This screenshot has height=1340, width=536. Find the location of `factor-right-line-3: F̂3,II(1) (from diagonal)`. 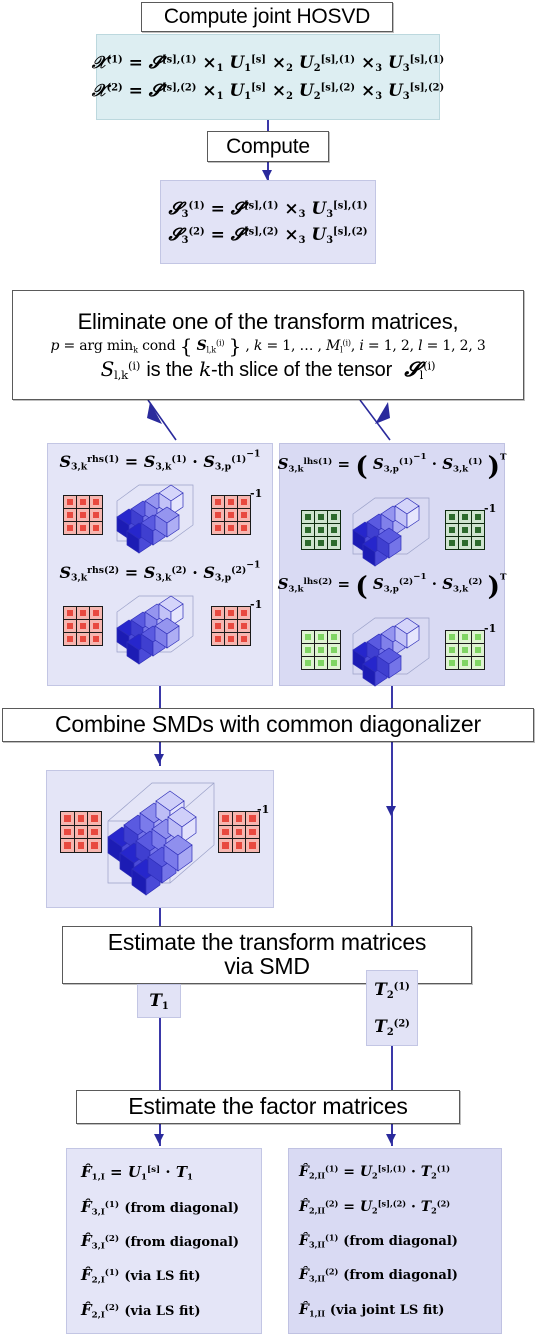

factor-right-line-3: F̂3,II(1) (from diagonal) is located at coordinates (378, 1241).